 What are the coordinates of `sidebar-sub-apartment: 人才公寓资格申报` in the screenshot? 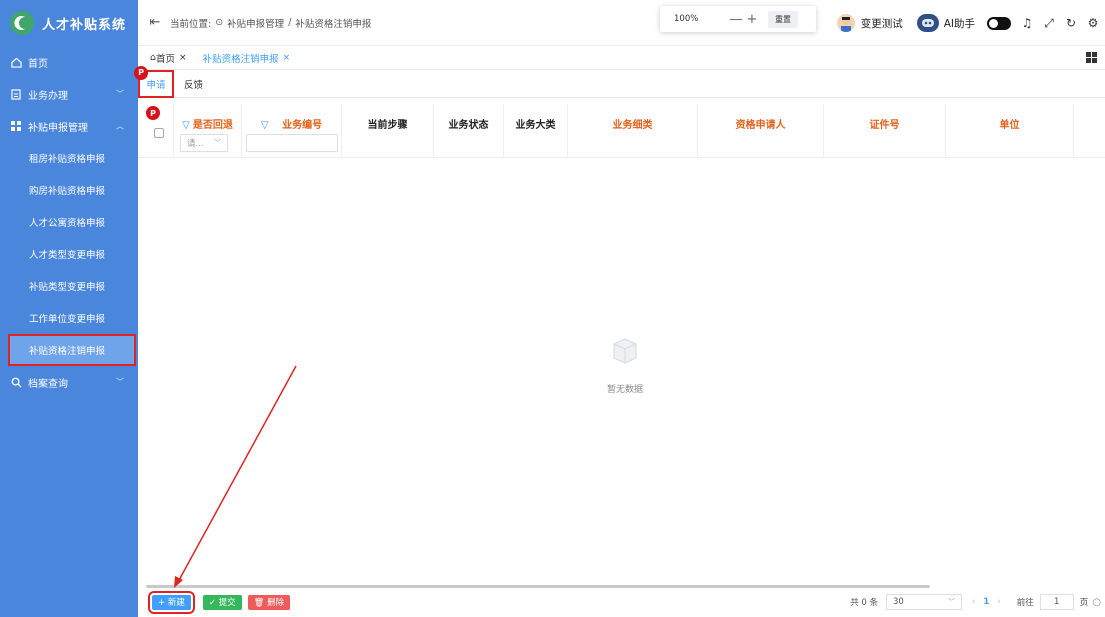 It's located at (69, 222).